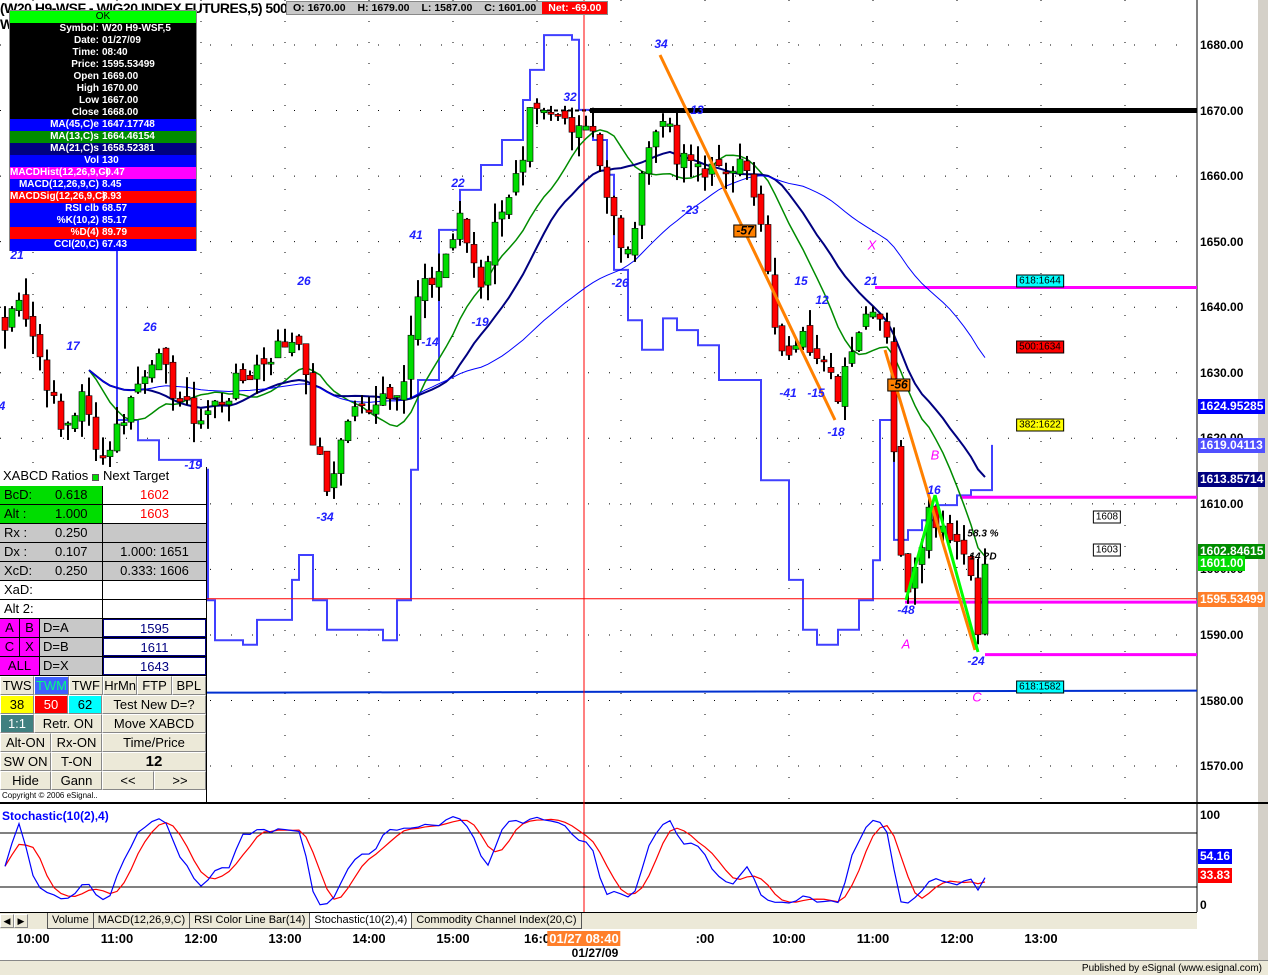 This screenshot has height=976, width=1268. What do you see at coordinates (86, 52) in the screenshot?
I see `data-label: Time:` at bounding box center [86, 52].